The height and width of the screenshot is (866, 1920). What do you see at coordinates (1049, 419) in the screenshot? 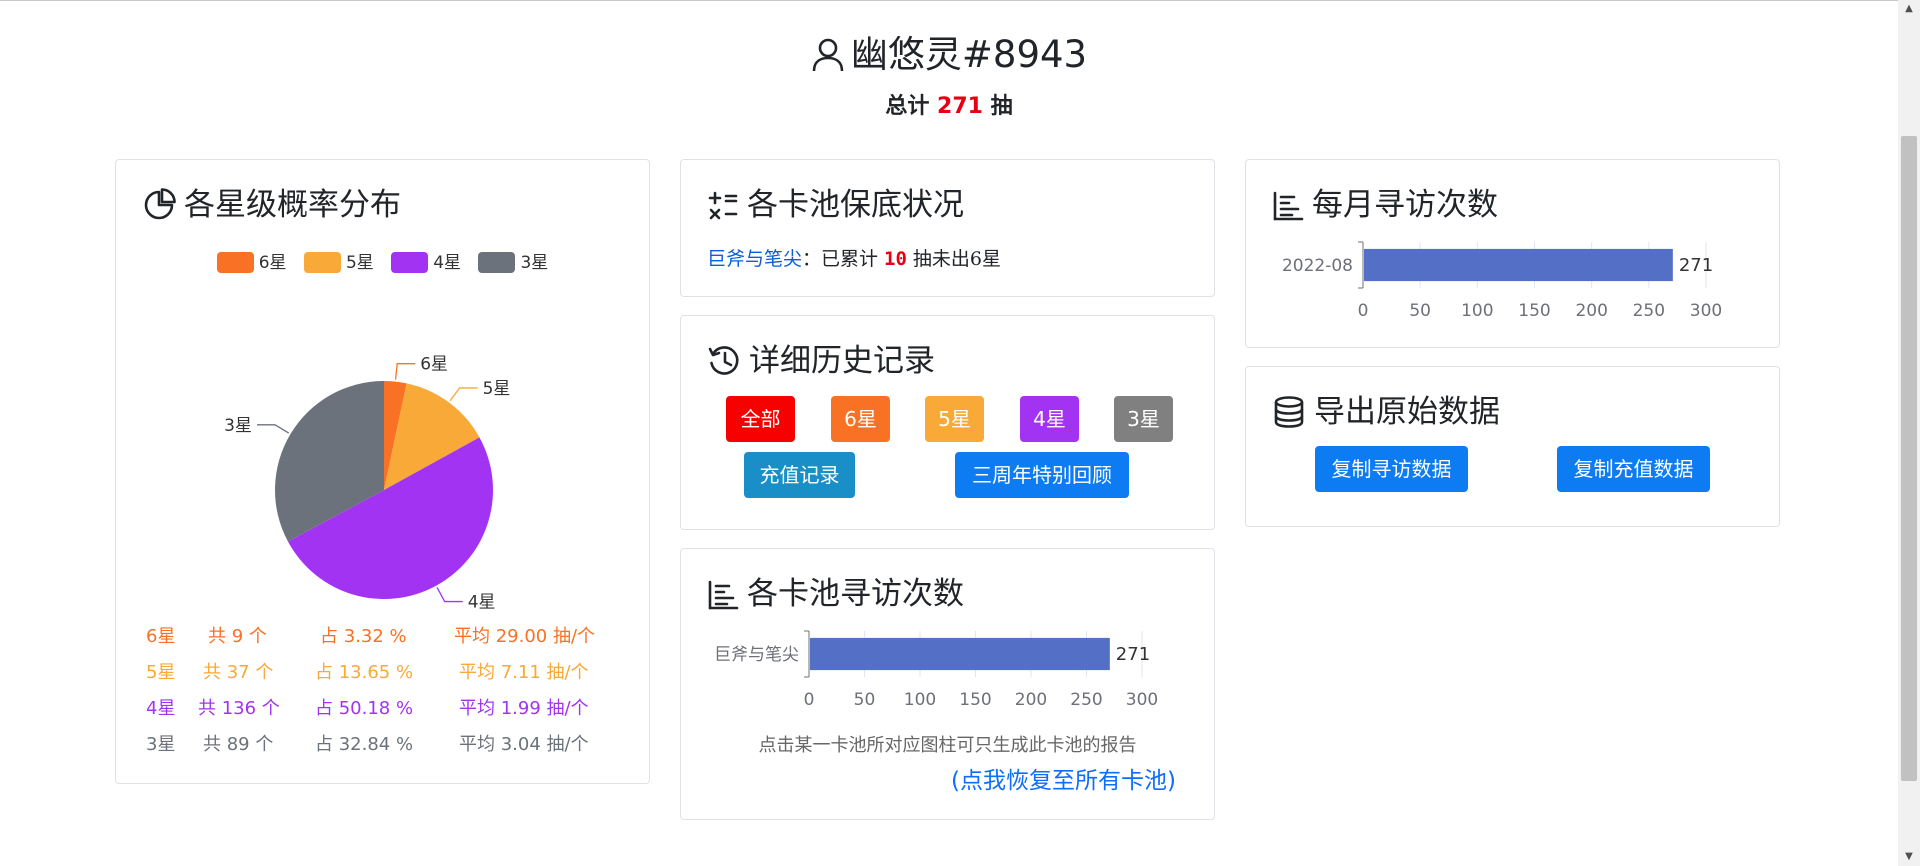
I see `filter-4star-button: 4星` at bounding box center [1049, 419].